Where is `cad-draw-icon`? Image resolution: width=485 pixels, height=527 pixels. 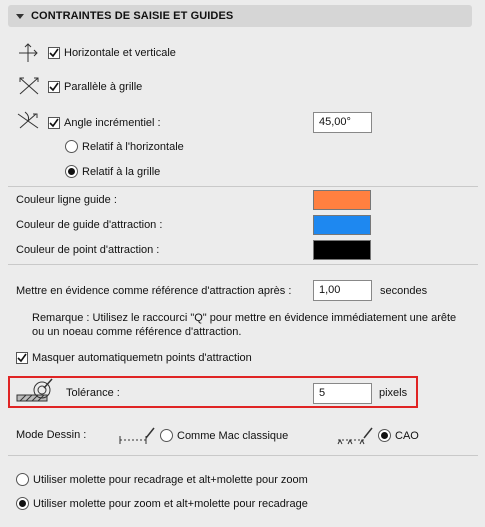
cad-draw-icon is located at coordinates (355, 436).